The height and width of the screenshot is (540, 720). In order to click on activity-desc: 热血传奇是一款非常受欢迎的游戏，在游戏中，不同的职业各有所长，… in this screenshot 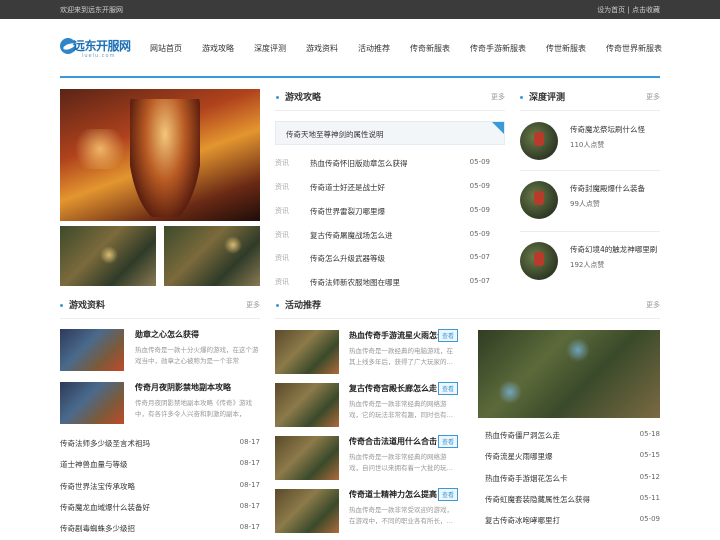, I will do `click(401, 515)`.